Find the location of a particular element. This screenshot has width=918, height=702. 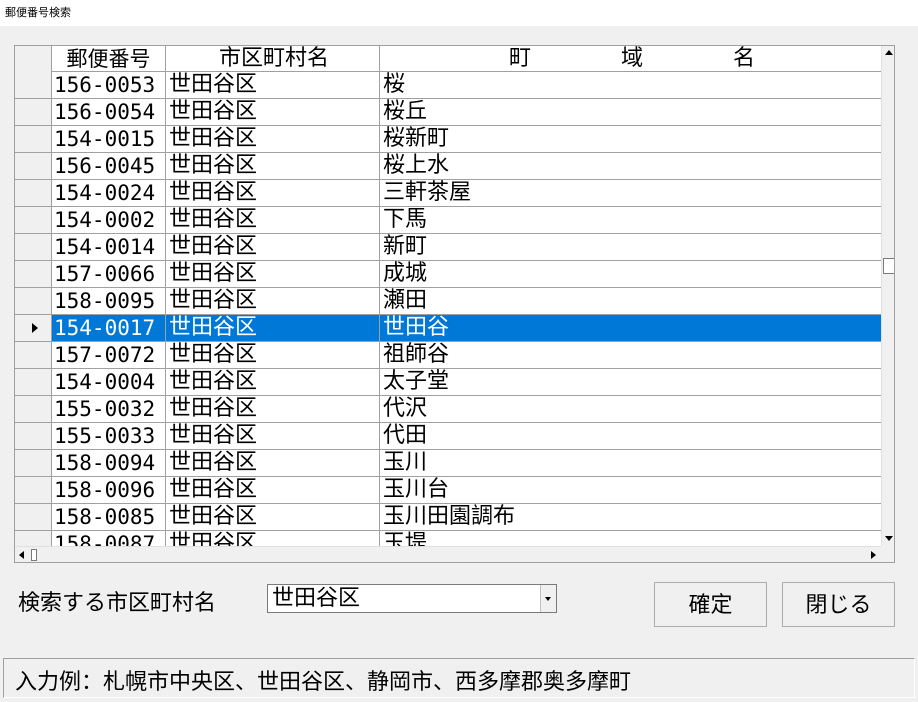

zip-cell: 155-0032 is located at coordinates (109, 409).